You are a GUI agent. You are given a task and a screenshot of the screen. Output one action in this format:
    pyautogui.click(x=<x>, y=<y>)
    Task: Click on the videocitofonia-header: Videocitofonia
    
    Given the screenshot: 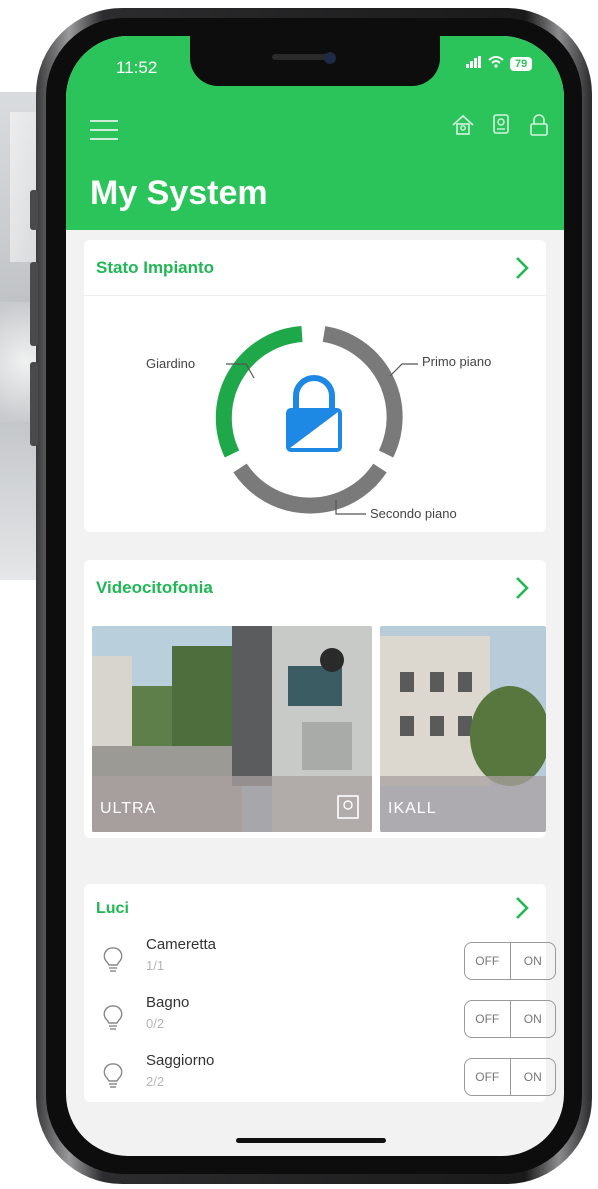 What is the action you would take?
    pyautogui.click(x=315, y=588)
    